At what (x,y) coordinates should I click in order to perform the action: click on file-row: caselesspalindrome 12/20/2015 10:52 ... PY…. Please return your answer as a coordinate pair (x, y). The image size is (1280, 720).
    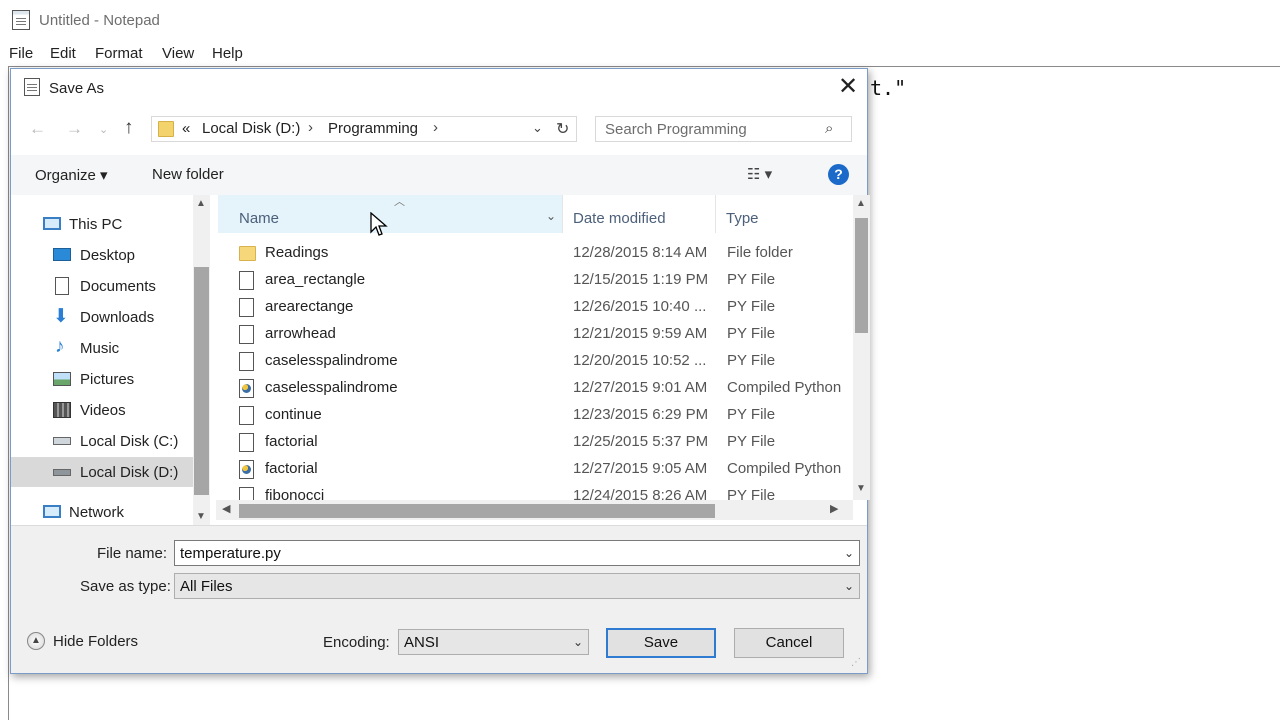
    Looking at the image, I should click on (531, 361).